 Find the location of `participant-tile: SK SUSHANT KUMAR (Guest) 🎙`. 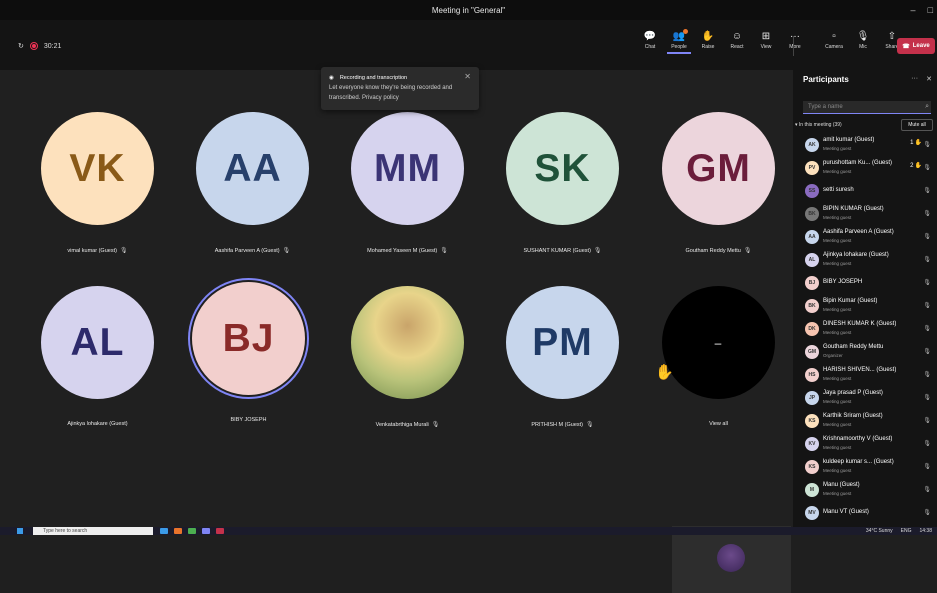

participant-tile: SK SUSHANT KUMAR (Guest) 🎙 is located at coordinates (562, 202).